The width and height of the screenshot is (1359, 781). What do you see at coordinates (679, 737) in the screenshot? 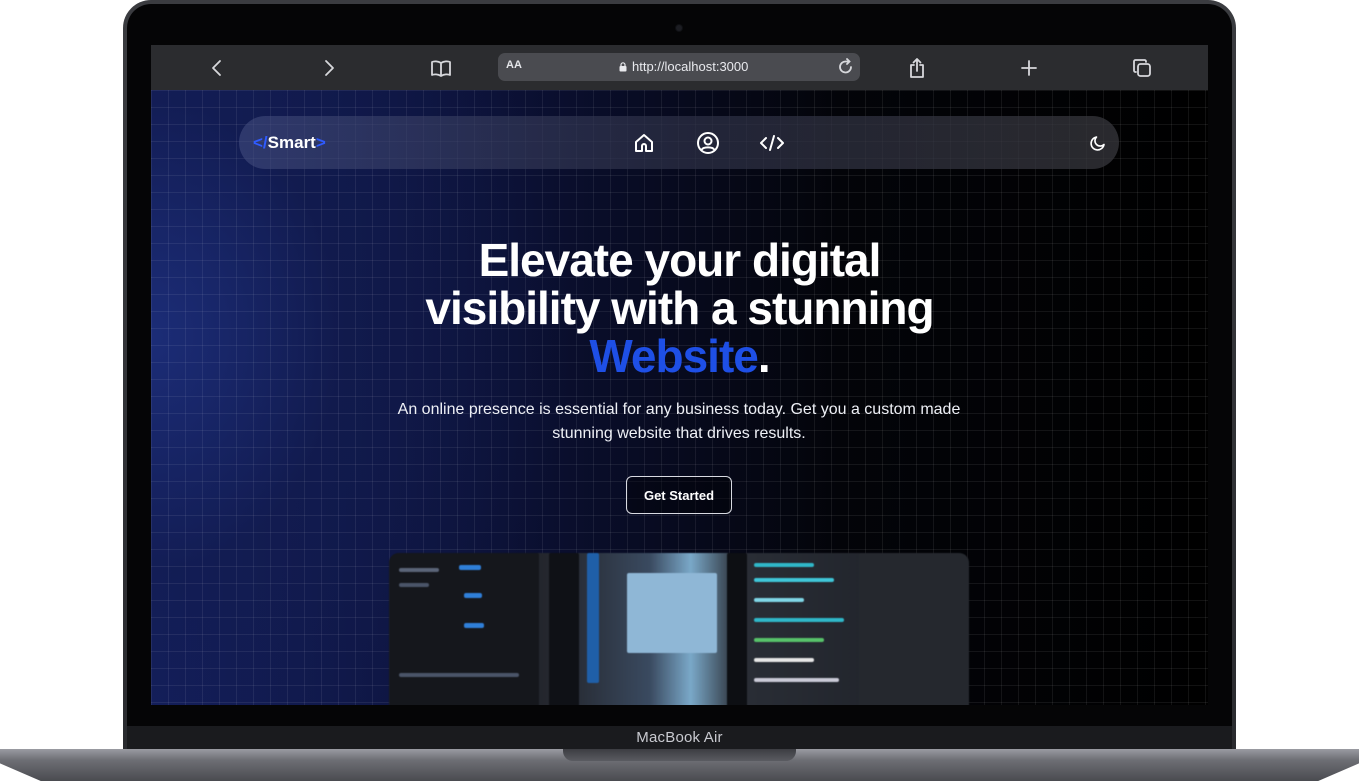
I see `device-label: MacBook Air` at bounding box center [679, 737].